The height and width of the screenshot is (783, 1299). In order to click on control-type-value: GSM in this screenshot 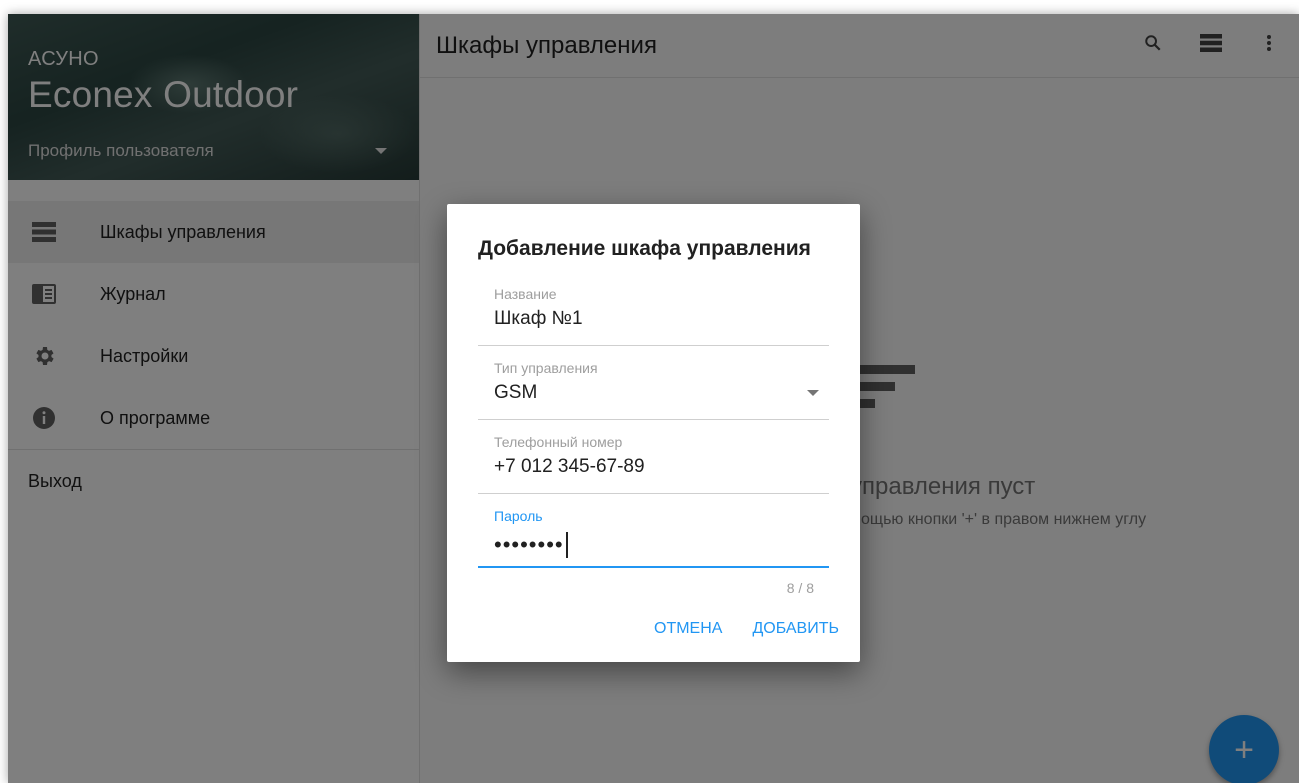, I will do `click(516, 392)`.